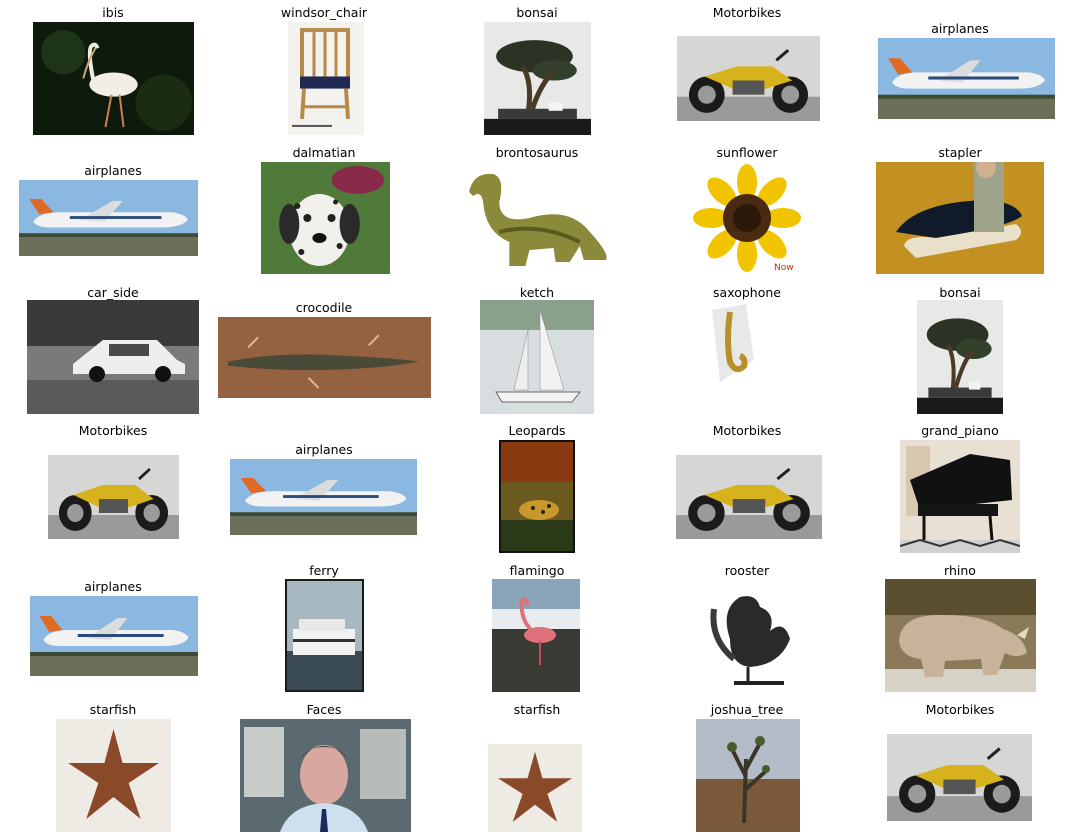 This screenshot has height=839, width=1072. I want to click on image-label: Faces, so click(324, 709).